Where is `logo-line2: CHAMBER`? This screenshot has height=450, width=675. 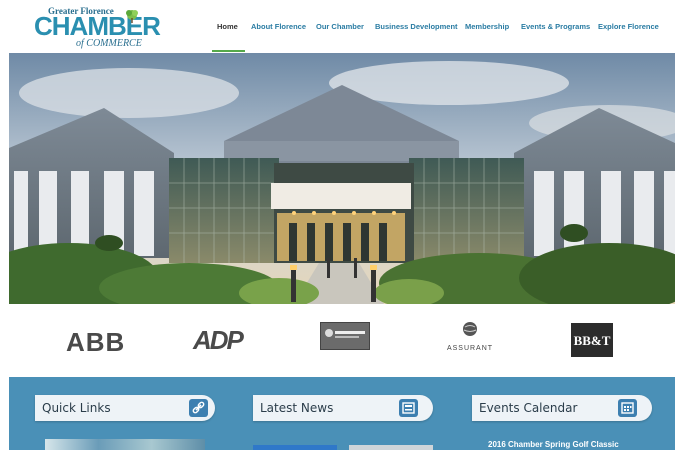 logo-line2: CHAMBER is located at coordinates (97, 26).